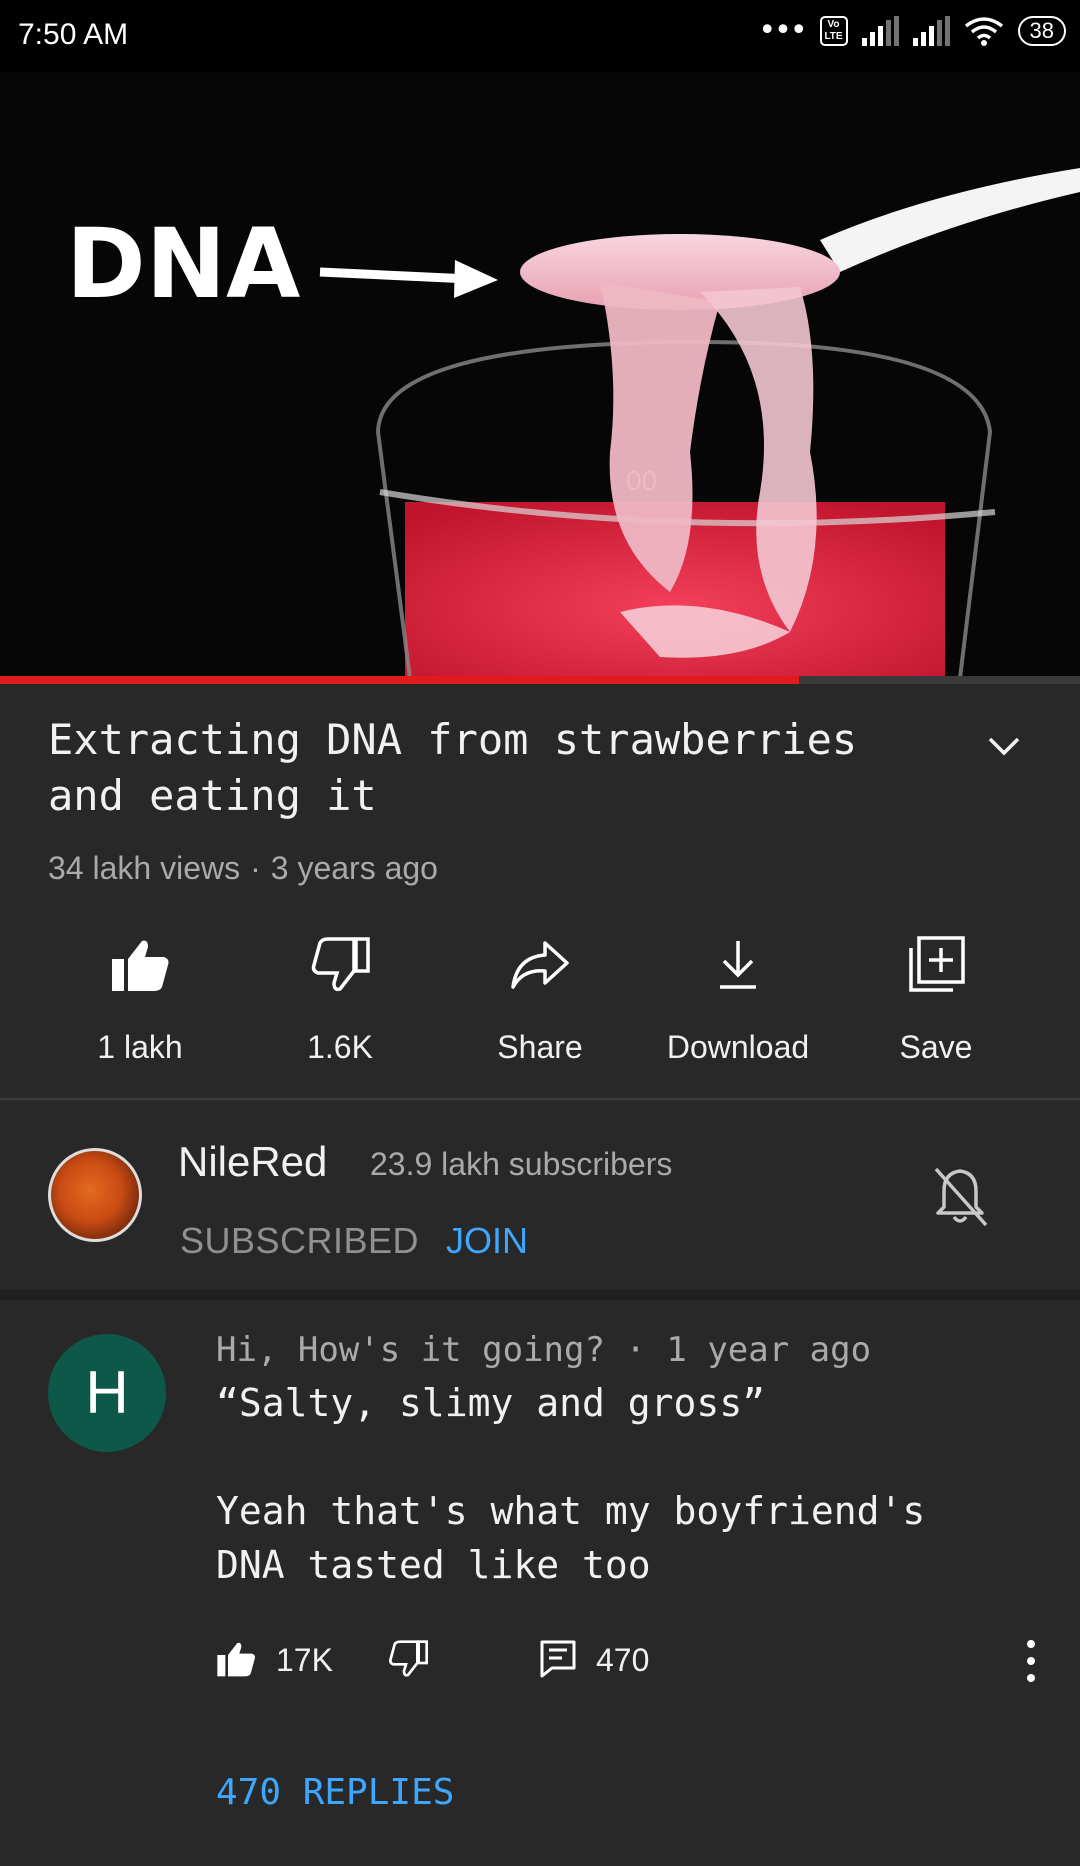 The height and width of the screenshot is (1866, 1080). Describe the element at coordinates (140, 995) in the screenshot. I see `like-button: 1 lakh` at that location.